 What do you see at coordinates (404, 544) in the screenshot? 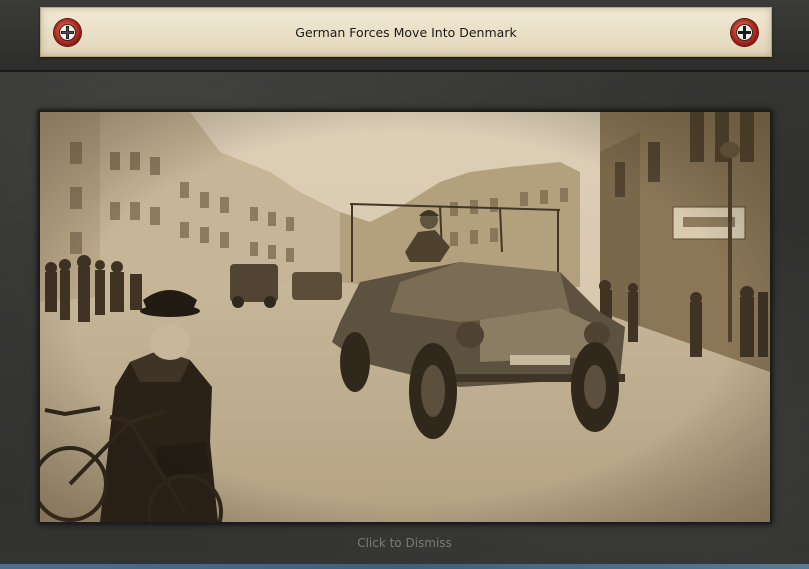
I see `dismiss-button: Click to Dismiss` at bounding box center [404, 544].